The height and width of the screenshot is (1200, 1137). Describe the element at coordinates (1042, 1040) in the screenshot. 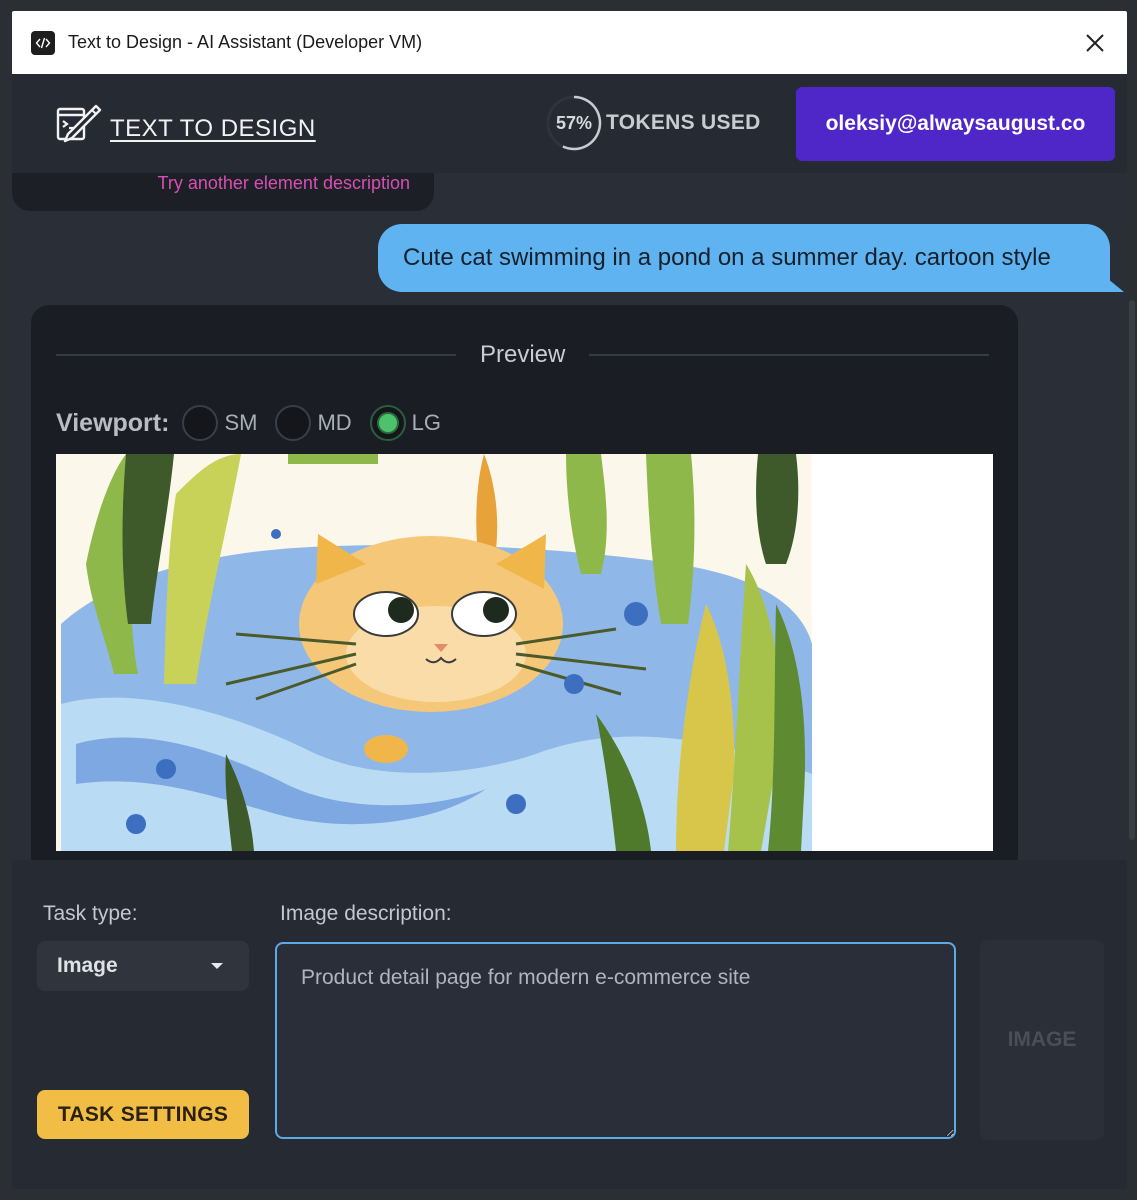

I see `generate-image-button: IMAGE` at that location.